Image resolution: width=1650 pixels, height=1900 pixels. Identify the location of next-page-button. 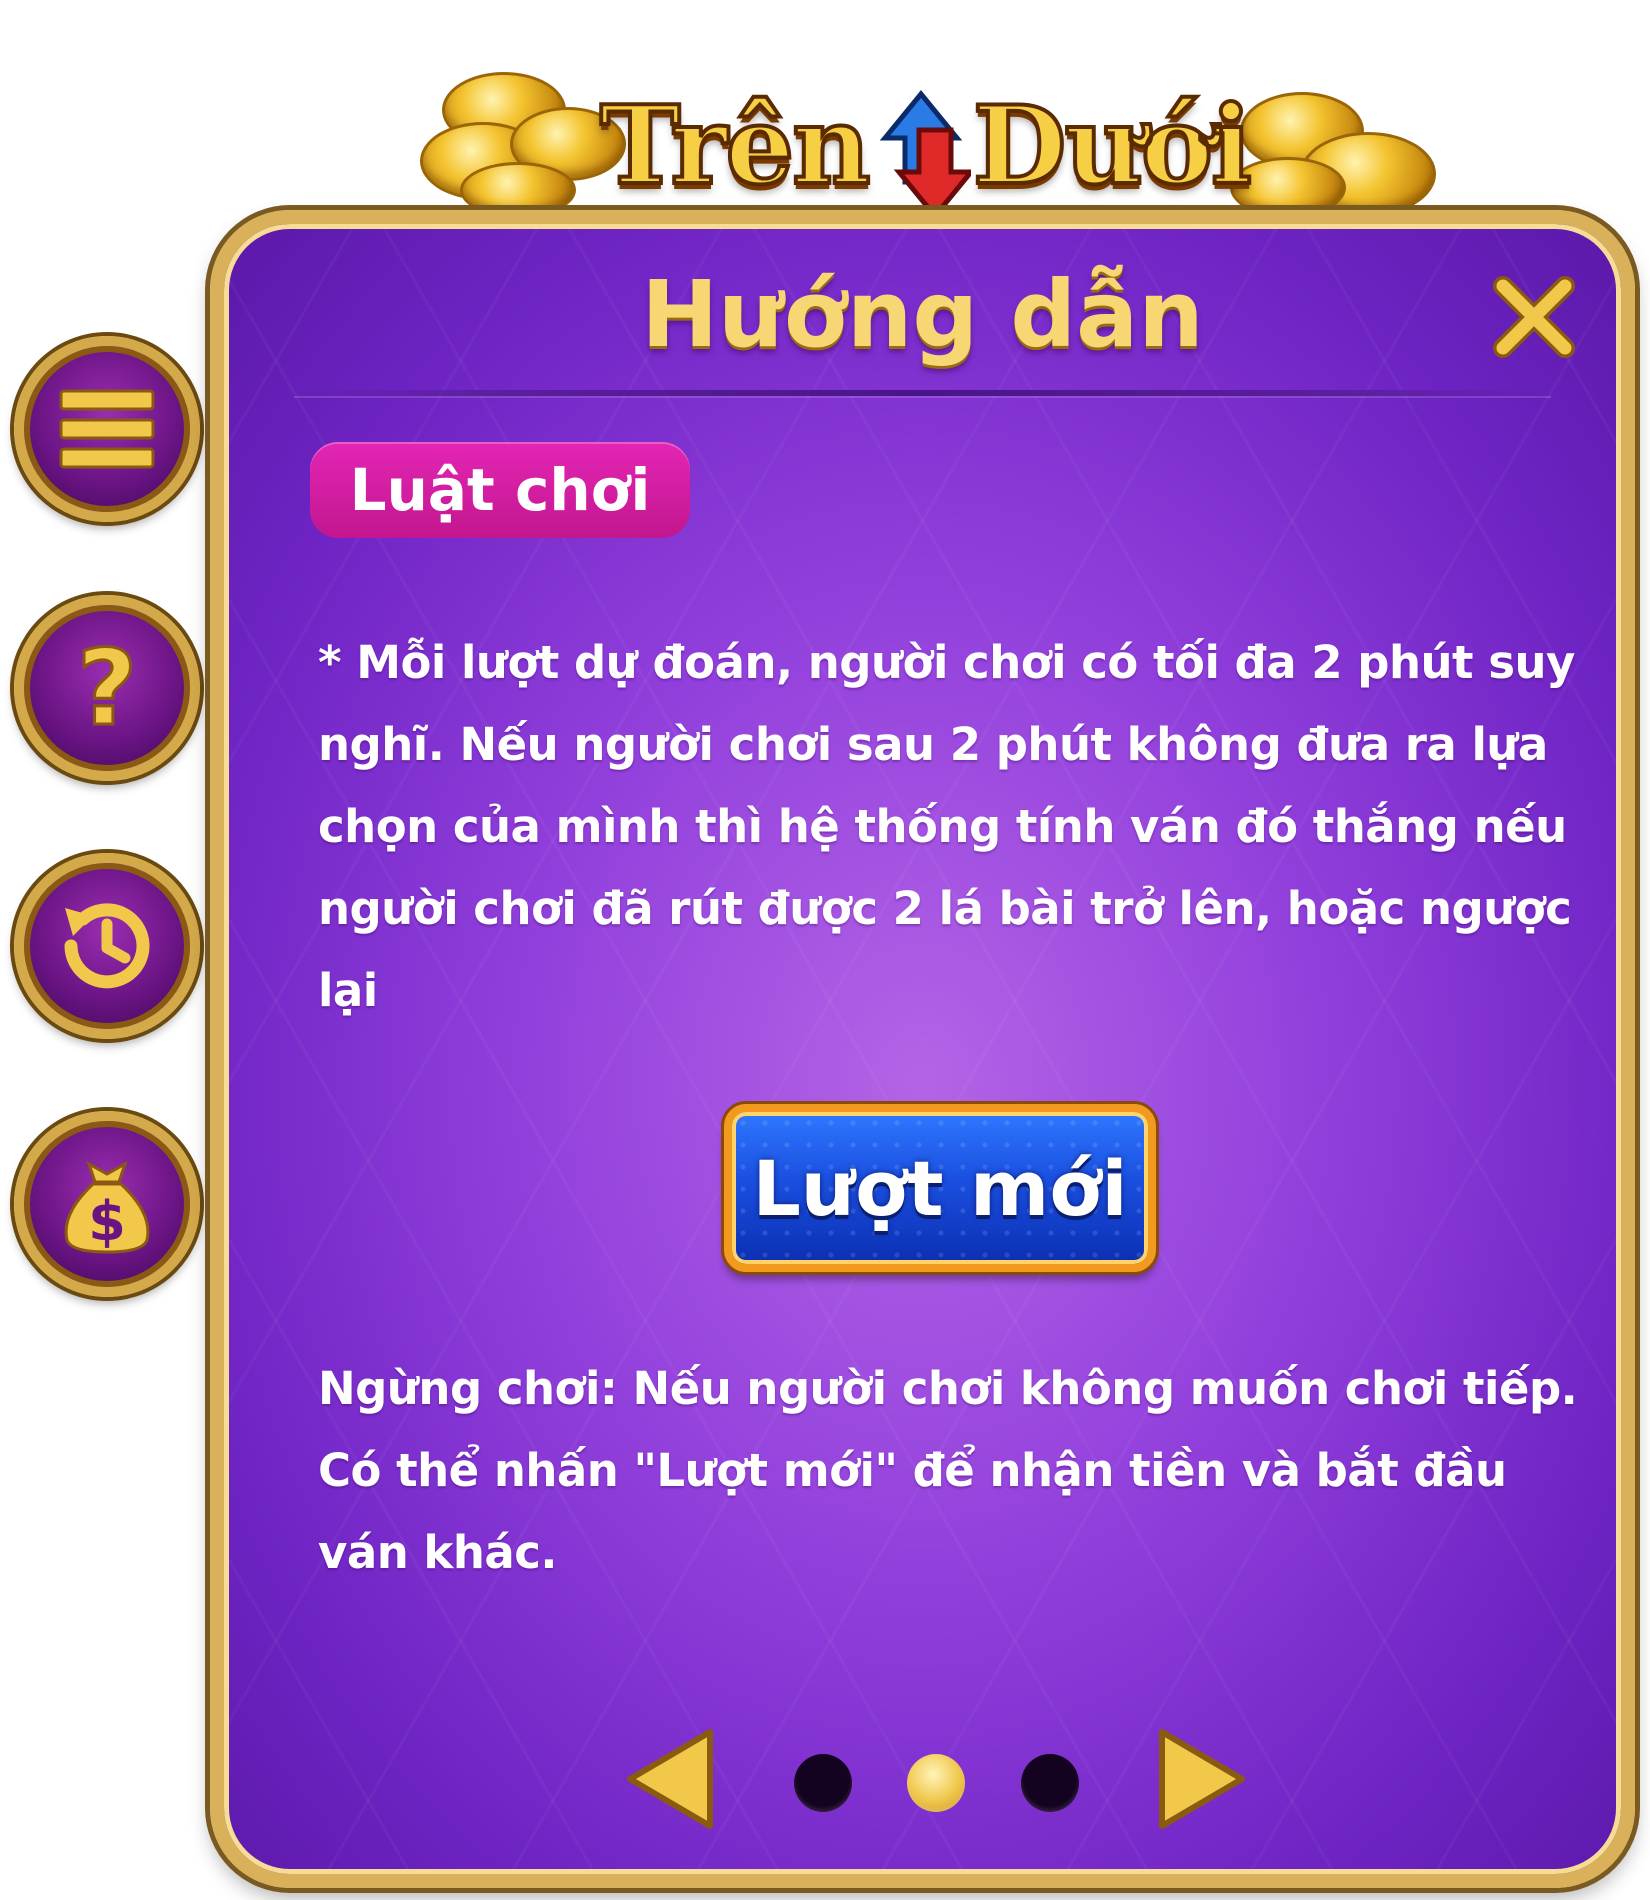
(1202, 1779).